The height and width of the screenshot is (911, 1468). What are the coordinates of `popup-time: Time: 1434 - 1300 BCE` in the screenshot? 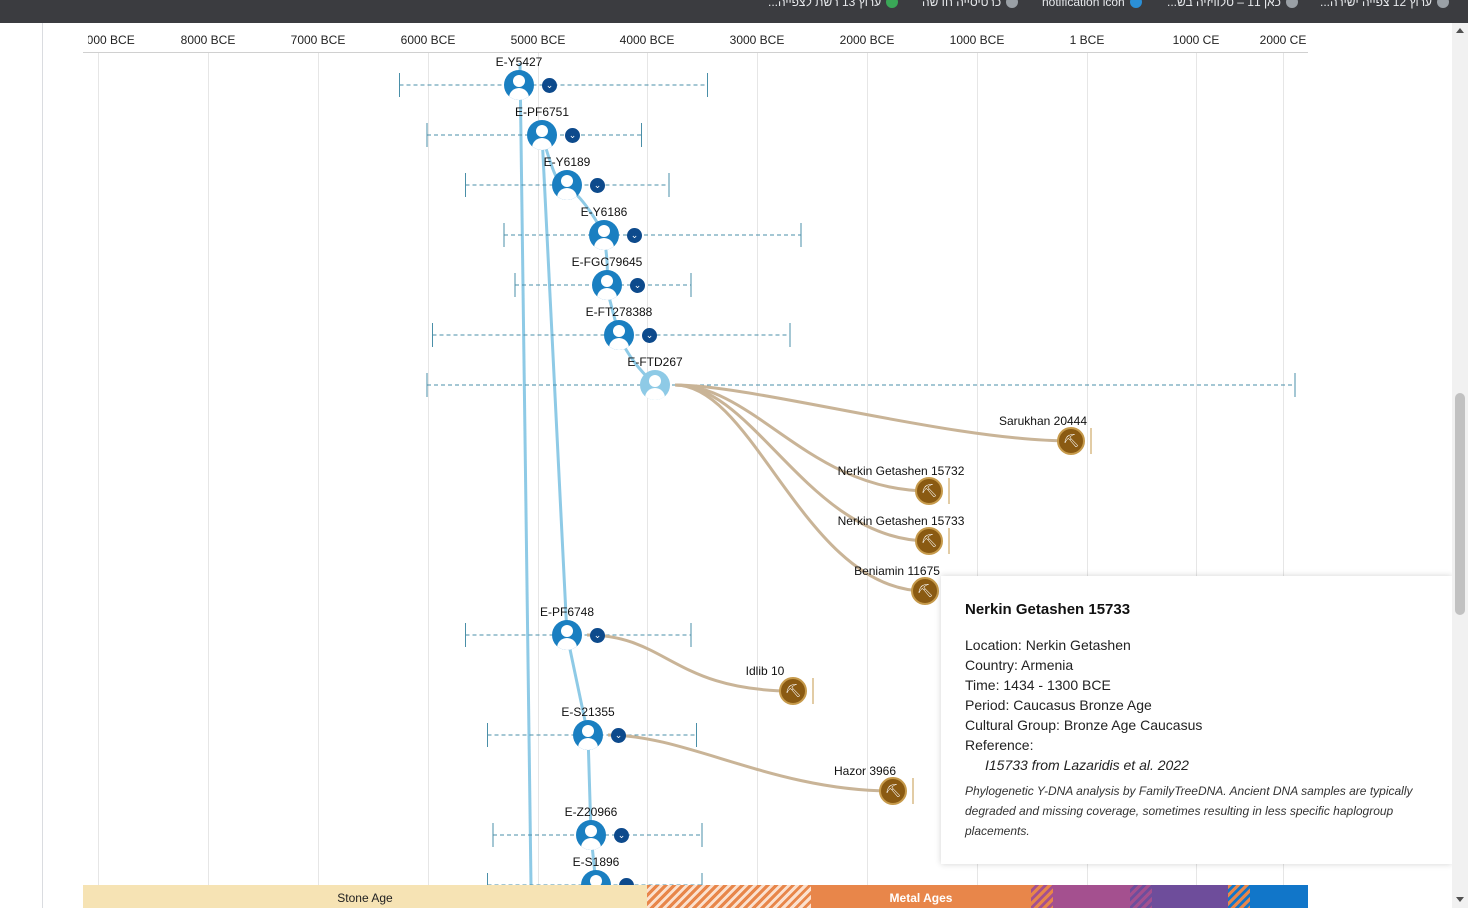 It's located at (1038, 685).